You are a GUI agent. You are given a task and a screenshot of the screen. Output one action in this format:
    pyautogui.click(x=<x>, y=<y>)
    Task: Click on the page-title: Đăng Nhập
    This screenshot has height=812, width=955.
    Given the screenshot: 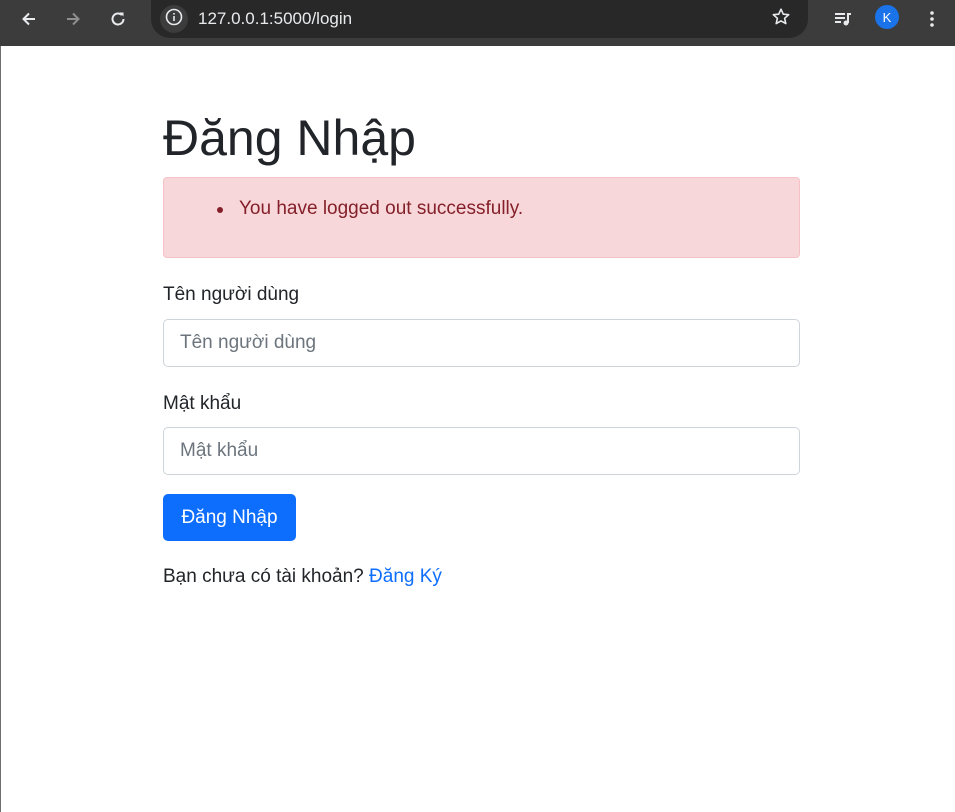 What is the action you would take?
    pyautogui.click(x=289, y=138)
    